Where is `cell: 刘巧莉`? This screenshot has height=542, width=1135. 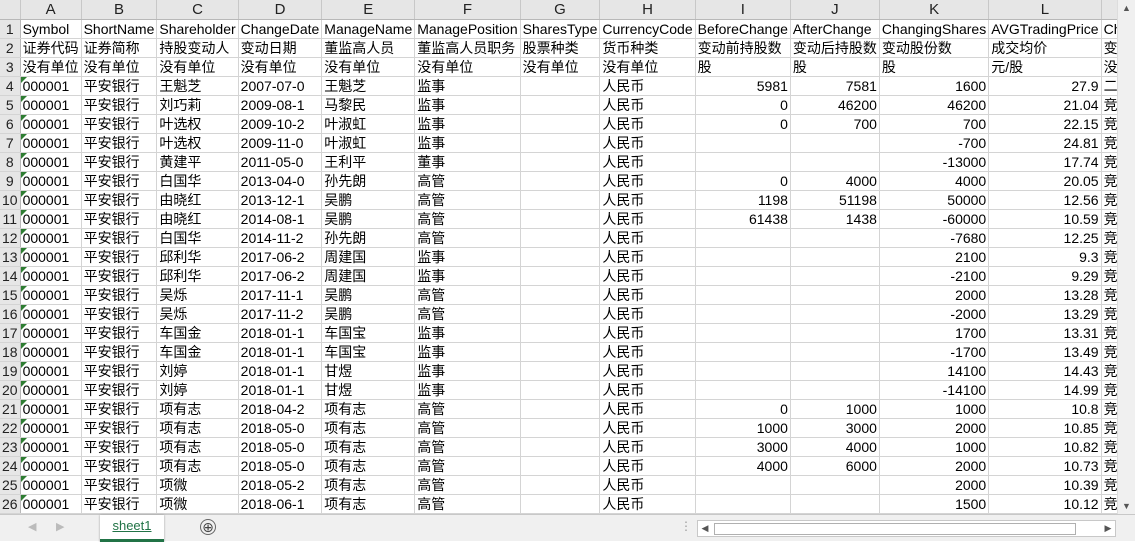
cell: 刘巧莉 is located at coordinates (197, 105).